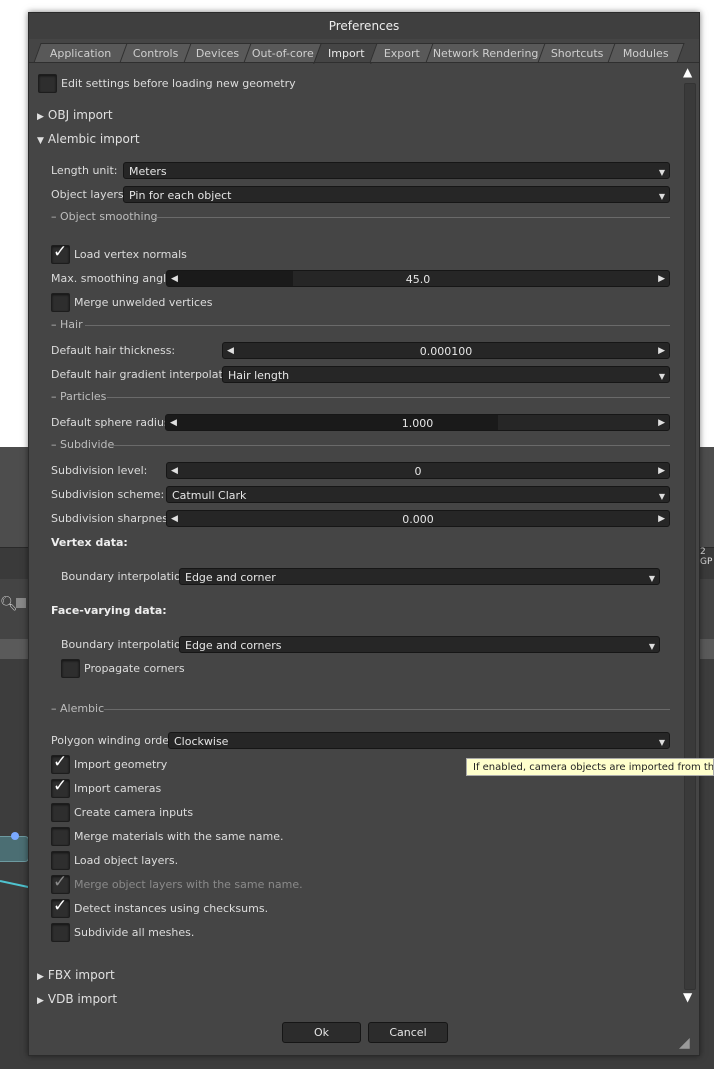  What do you see at coordinates (687, 997) in the screenshot?
I see `scroll-down-arrow-icon: ▼` at bounding box center [687, 997].